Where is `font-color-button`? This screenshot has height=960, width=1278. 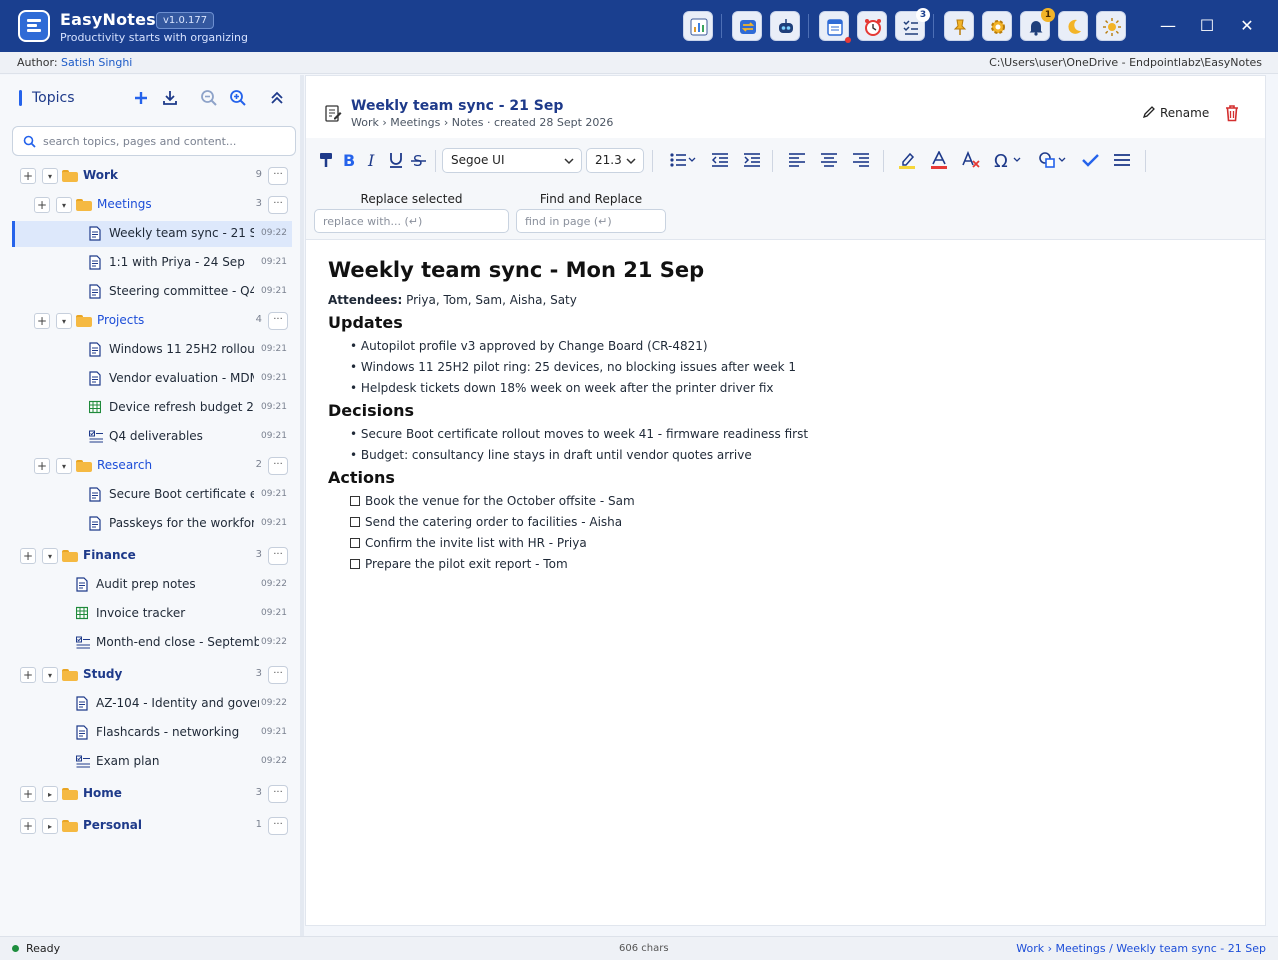
font-color-button is located at coordinates (940, 160).